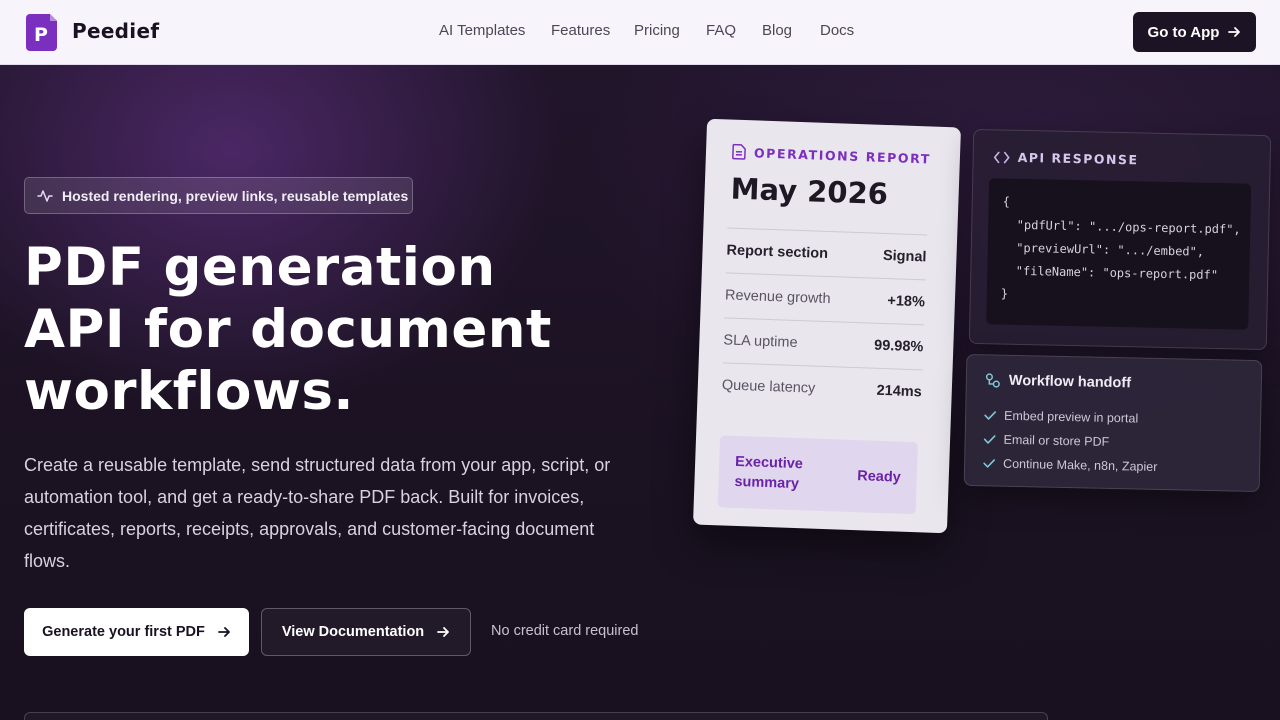 The image size is (1280, 720). Describe the element at coordinates (657, 30) in the screenshot. I see `nav-link-pricing: Pricing` at that location.